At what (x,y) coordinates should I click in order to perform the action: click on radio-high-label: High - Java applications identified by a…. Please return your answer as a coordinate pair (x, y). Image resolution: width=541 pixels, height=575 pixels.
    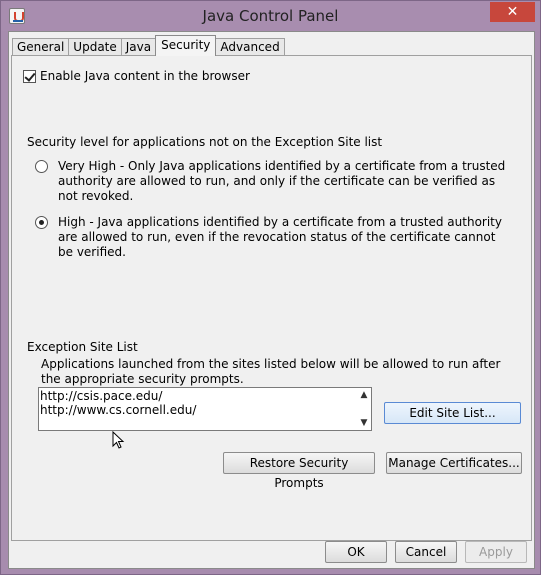
    Looking at the image, I should click on (280, 237).